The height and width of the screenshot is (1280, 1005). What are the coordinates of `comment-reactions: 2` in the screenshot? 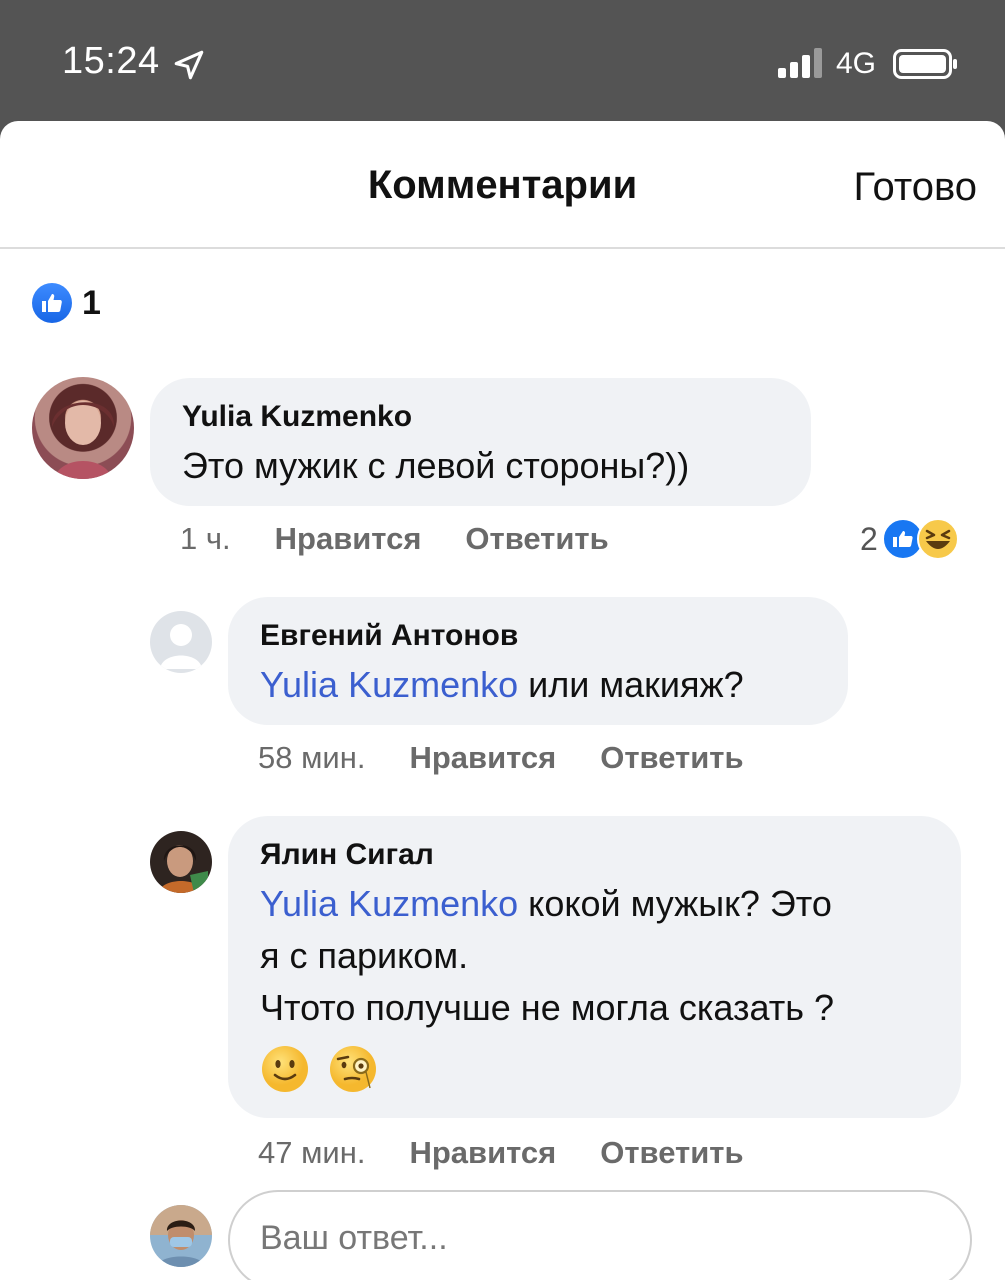 It's located at (910, 539).